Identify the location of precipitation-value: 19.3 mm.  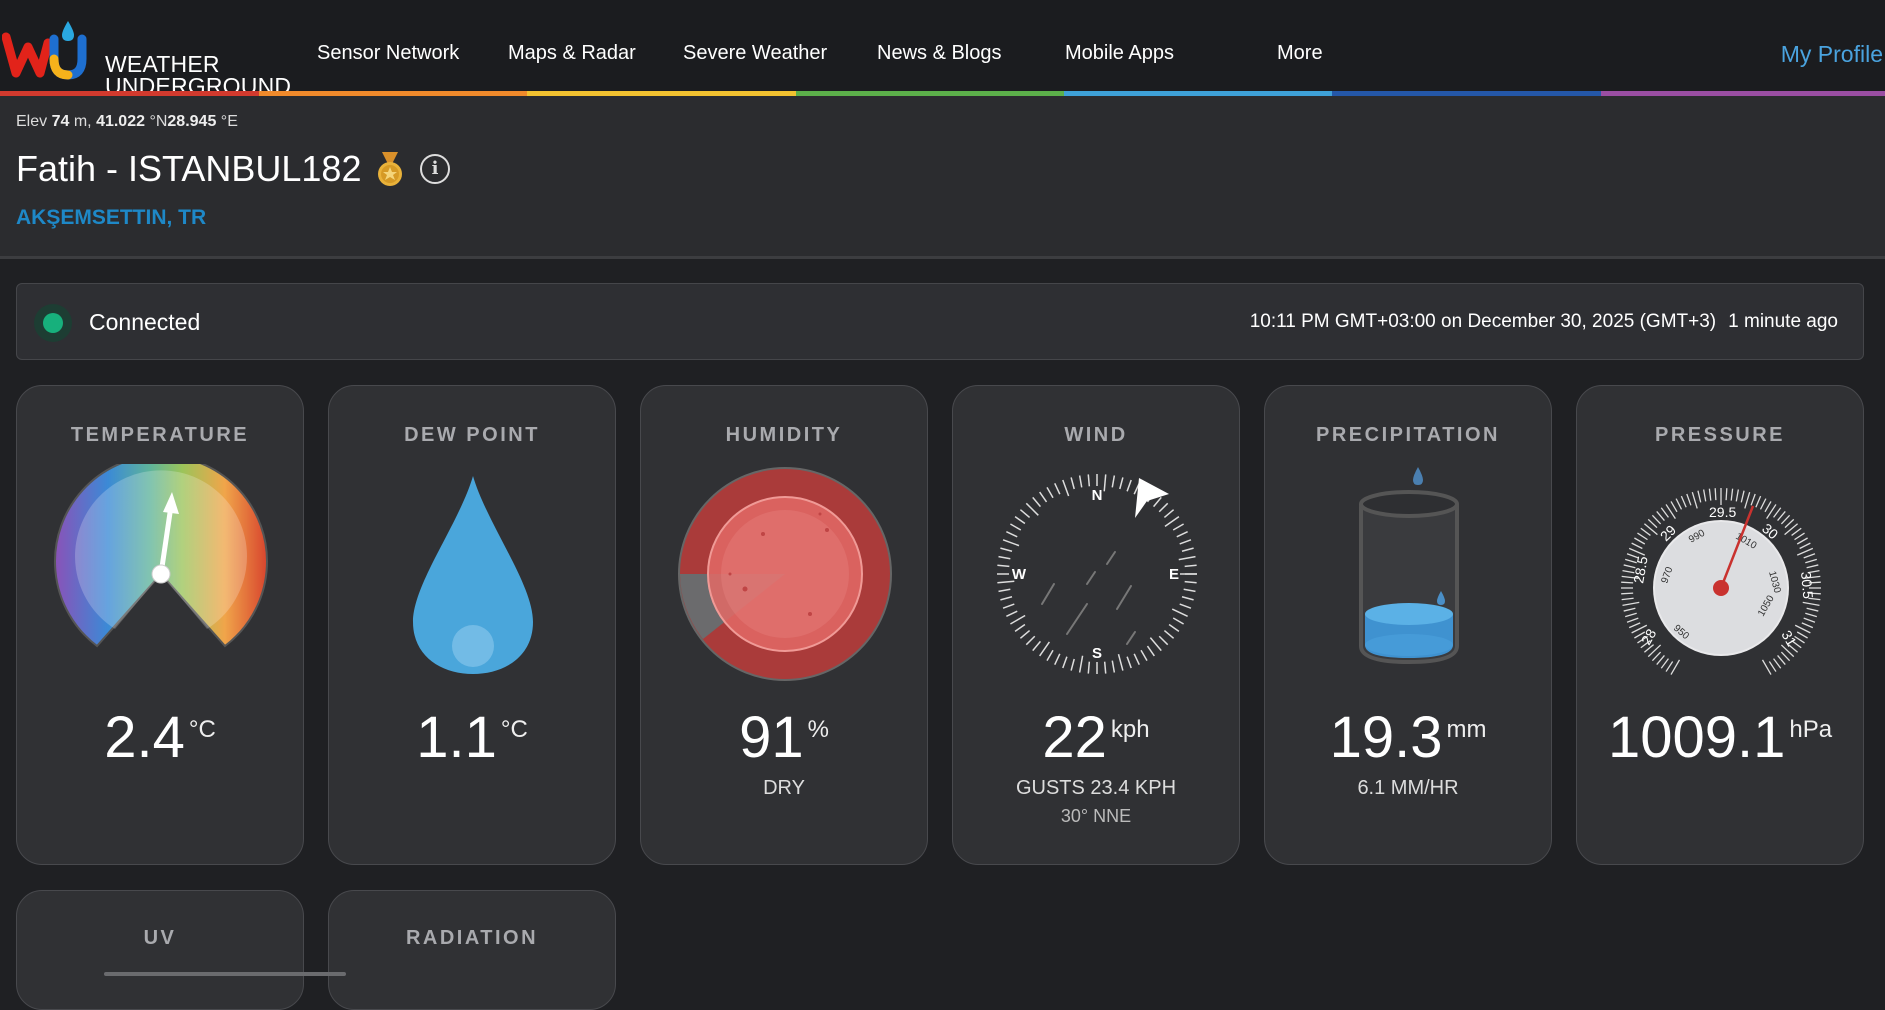
(1408, 737).